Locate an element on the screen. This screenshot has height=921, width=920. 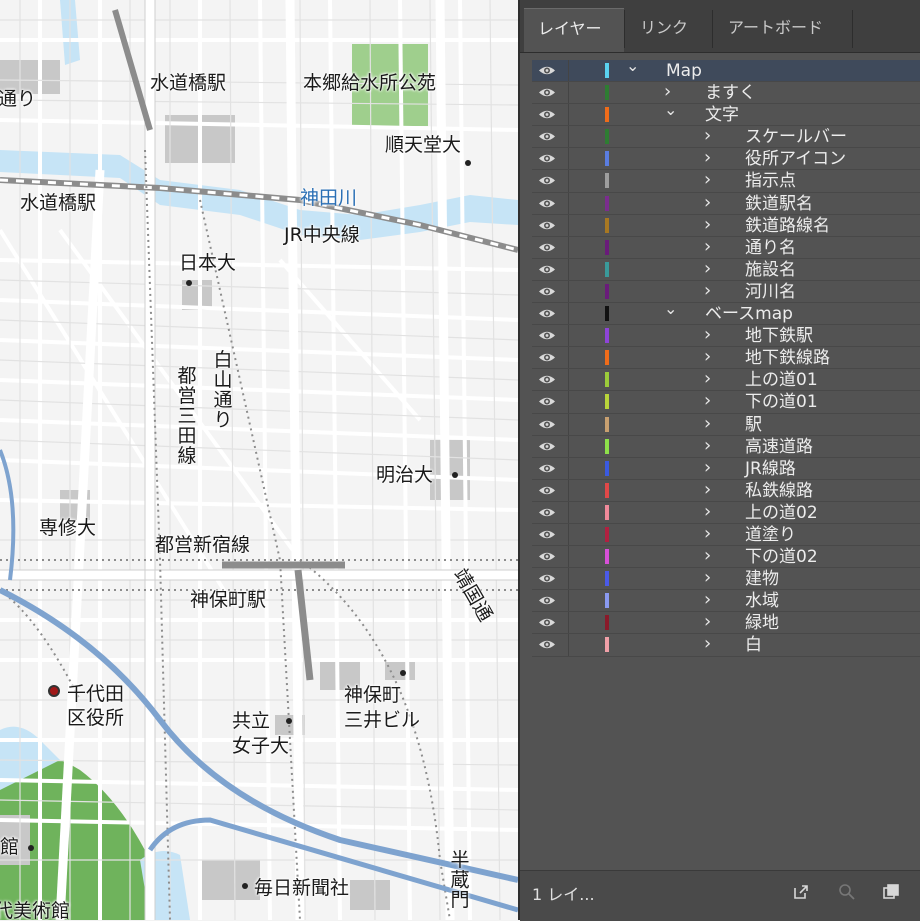
layer-name: スケールバー is located at coordinates (796, 137).